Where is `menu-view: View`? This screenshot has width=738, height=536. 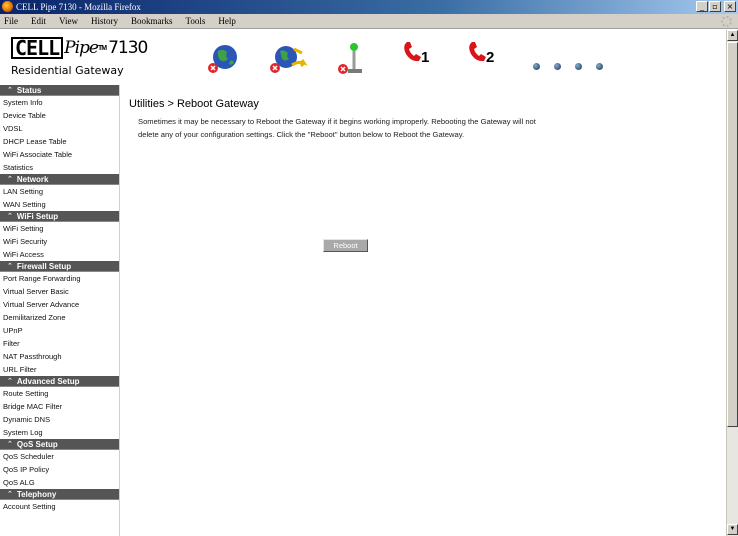 menu-view: View is located at coordinates (68, 21).